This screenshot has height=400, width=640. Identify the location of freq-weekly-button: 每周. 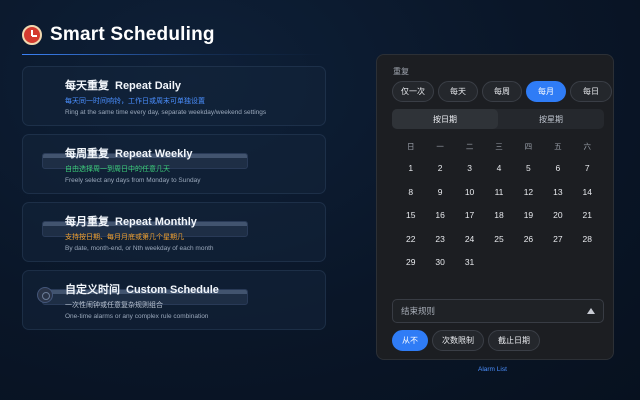
(502, 91).